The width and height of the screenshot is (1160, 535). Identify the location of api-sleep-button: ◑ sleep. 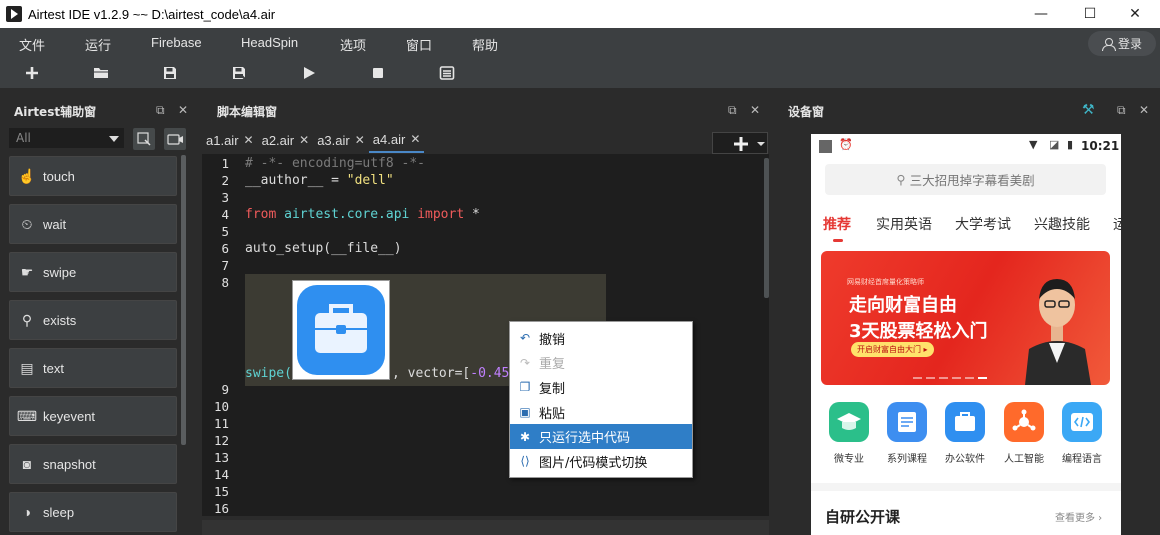
(93, 512).